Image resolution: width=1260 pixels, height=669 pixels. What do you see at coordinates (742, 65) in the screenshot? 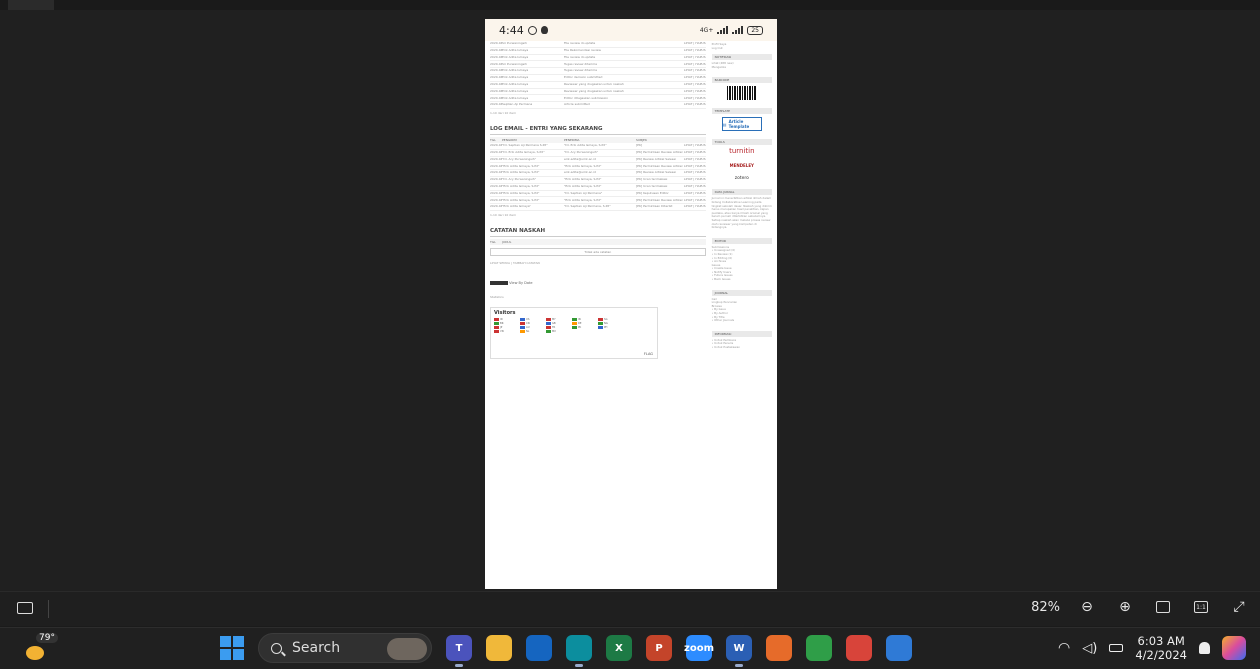
I see `sidebar-notif-links: Lihat (488 new) Mengelola` at bounding box center [742, 65].